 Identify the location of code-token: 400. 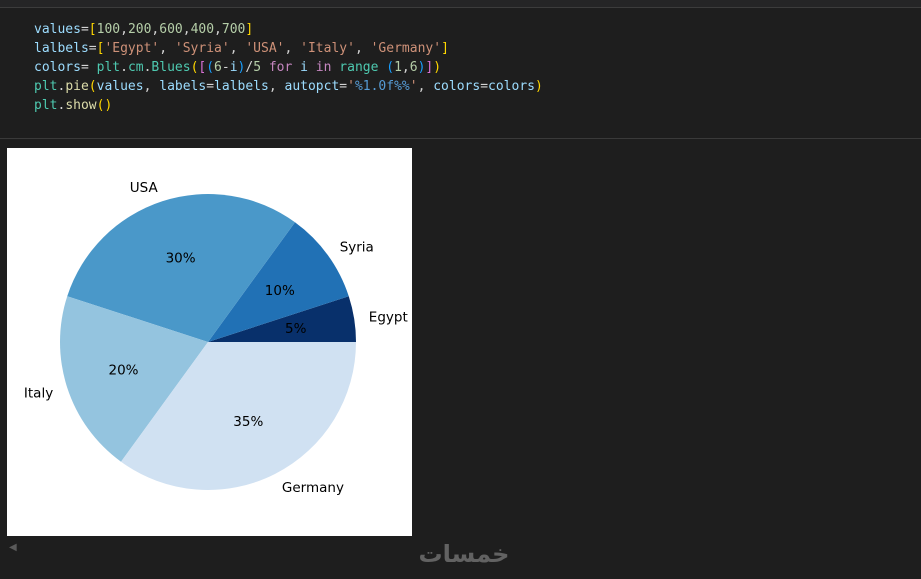
(202, 29).